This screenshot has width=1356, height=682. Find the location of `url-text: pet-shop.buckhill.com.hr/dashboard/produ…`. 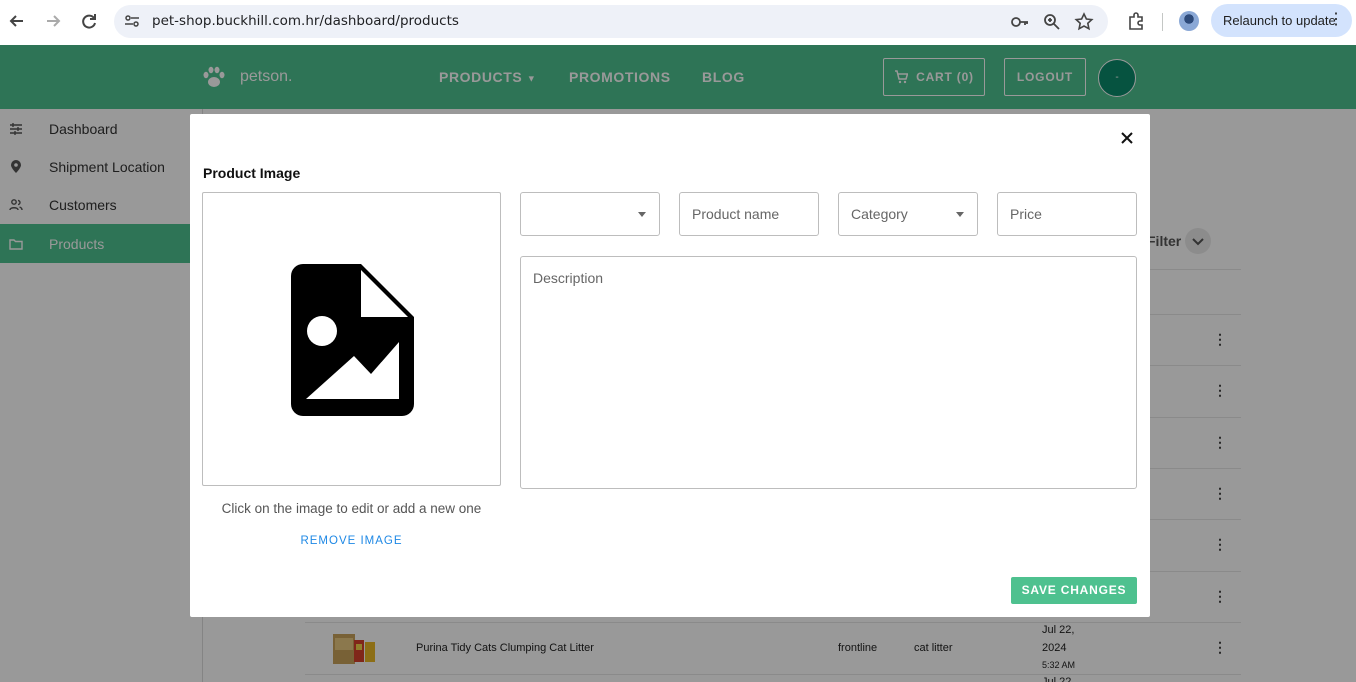

url-text: pet-shop.buckhill.com.hr/dashboard/produ… is located at coordinates (305, 21).